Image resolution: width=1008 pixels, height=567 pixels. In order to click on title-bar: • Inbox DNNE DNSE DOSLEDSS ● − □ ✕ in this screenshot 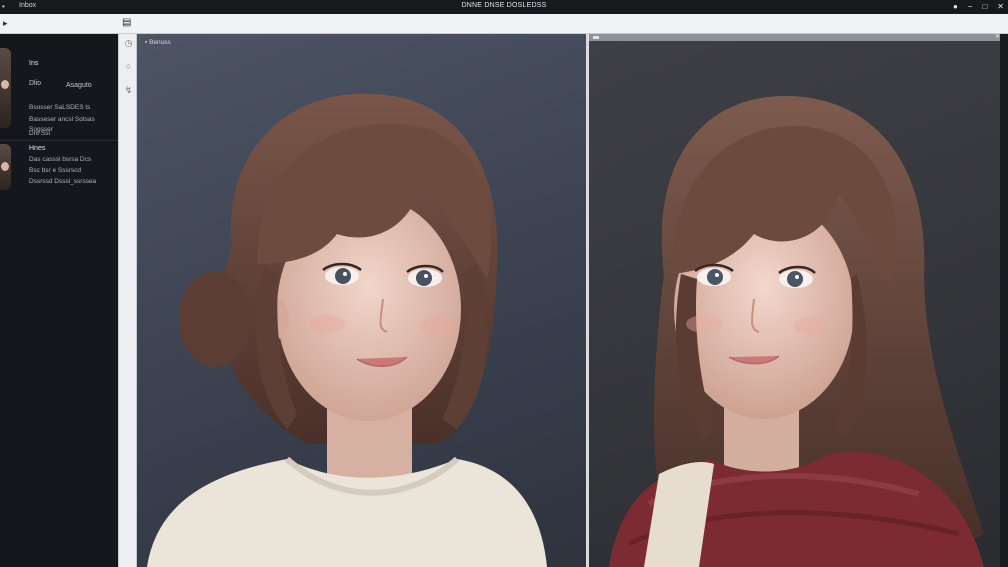, I will do `click(504, 7)`.